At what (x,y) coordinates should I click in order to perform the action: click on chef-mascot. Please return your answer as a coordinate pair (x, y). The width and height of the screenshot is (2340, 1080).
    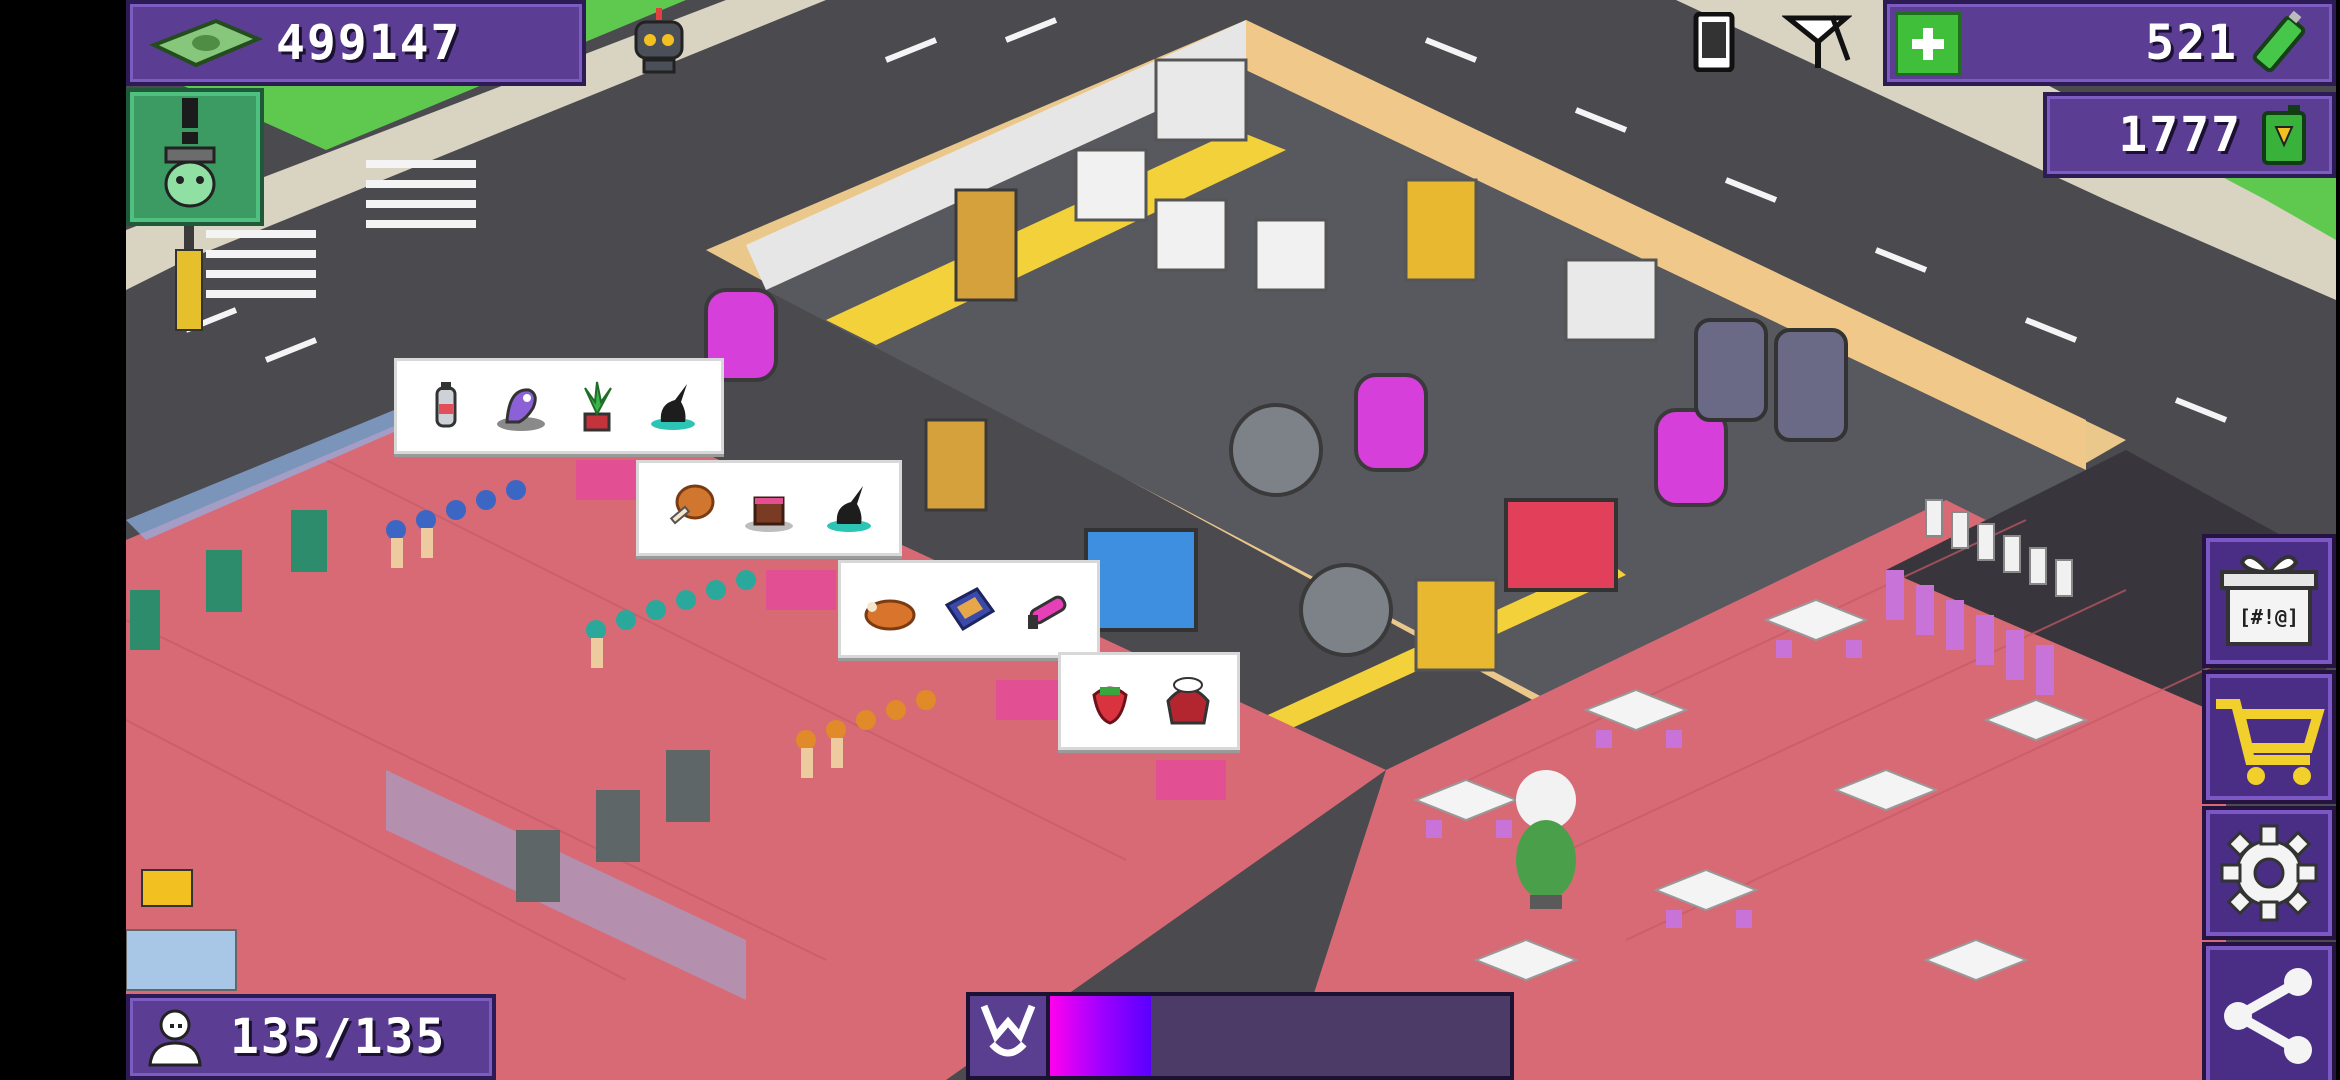
    Looking at the image, I should click on (1546, 839).